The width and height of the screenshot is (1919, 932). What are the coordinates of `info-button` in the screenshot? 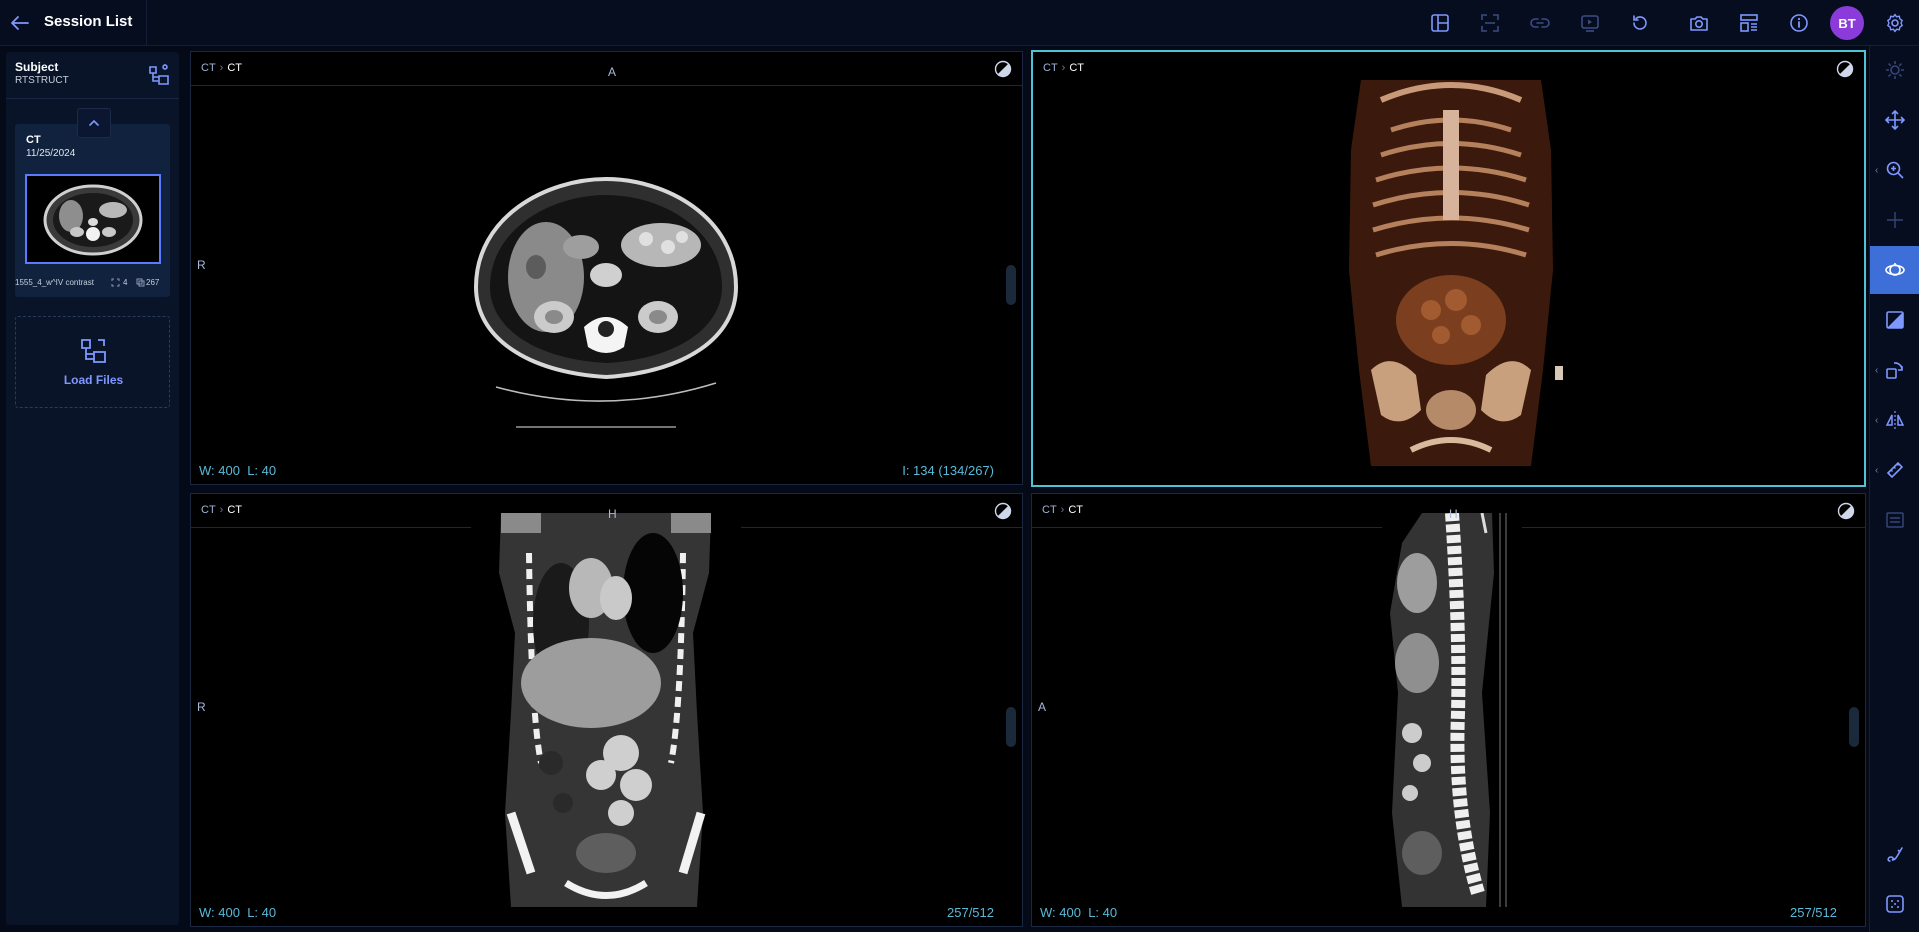 It's located at (1799, 23).